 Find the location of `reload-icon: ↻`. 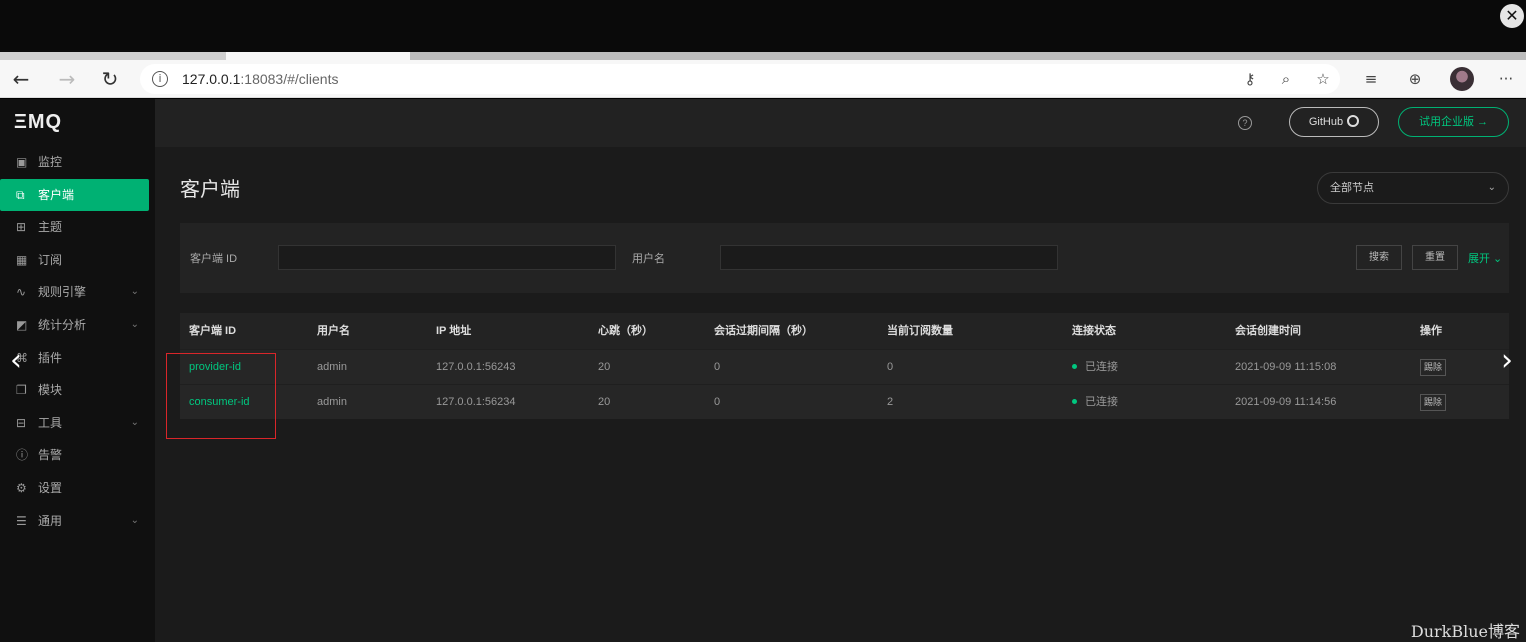

reload-icon: ↻ is located at coordinates (110, 79).